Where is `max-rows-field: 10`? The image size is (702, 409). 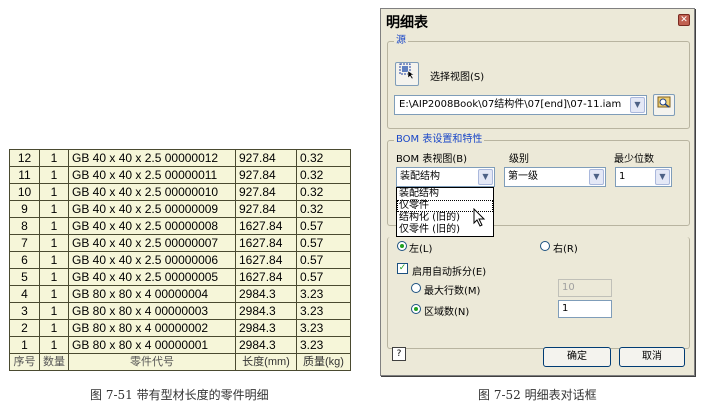
max-rows-field: 10 is located at coordinates (585, 288).